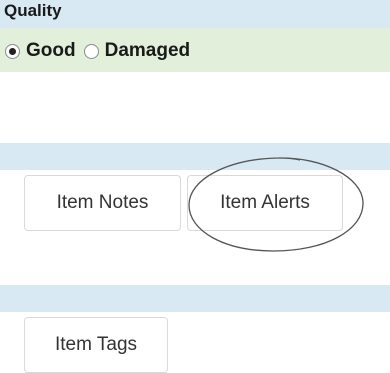  What do you see at coordinates (102, 203) in the screenshot?
I see `item-notes-button: Item Notes` at bounding box center [102, 203].